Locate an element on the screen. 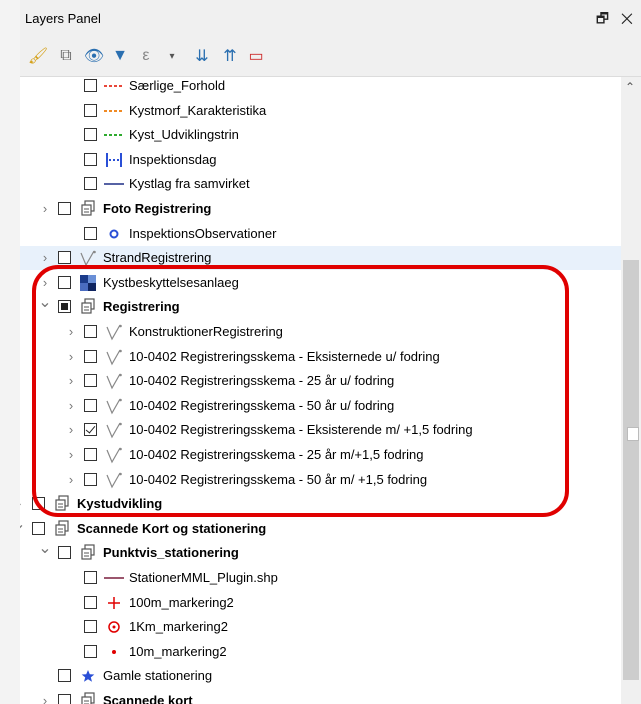  layer-row: Kystlag fra samvirket is located at coordinates (320, 184).